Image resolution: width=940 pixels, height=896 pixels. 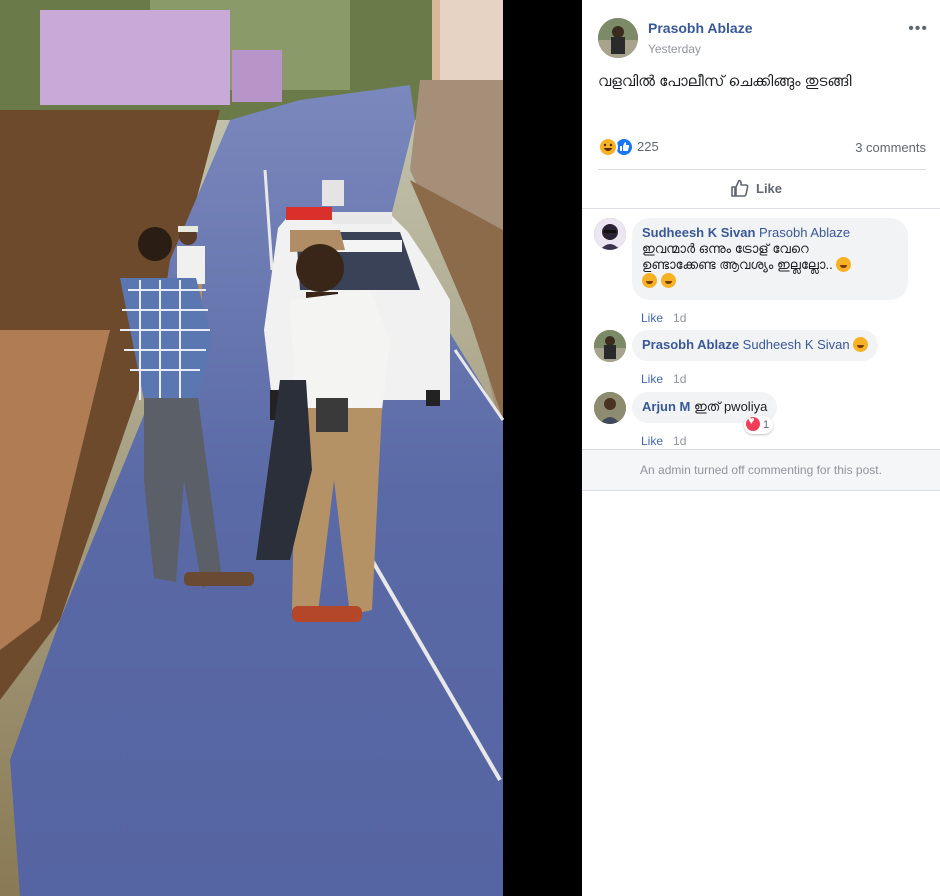 I want to click on post-author-name: Prasobh Ablaze, so click(x=700, y=28).